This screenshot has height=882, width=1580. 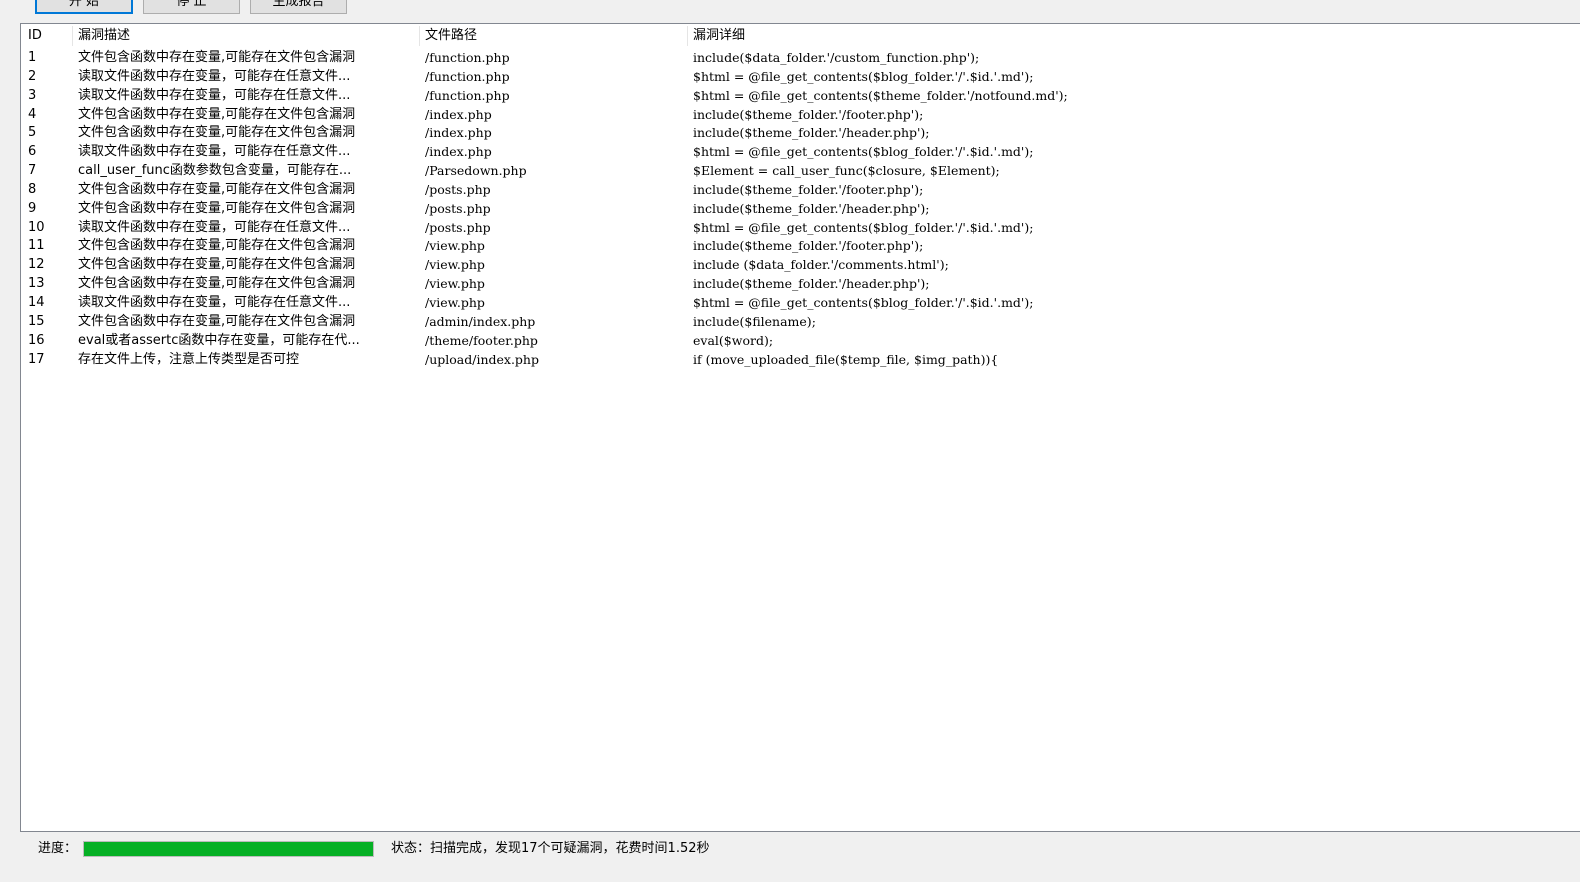 I want to click on column-header-file-path: 文件路径, so click(x=553, y=36).